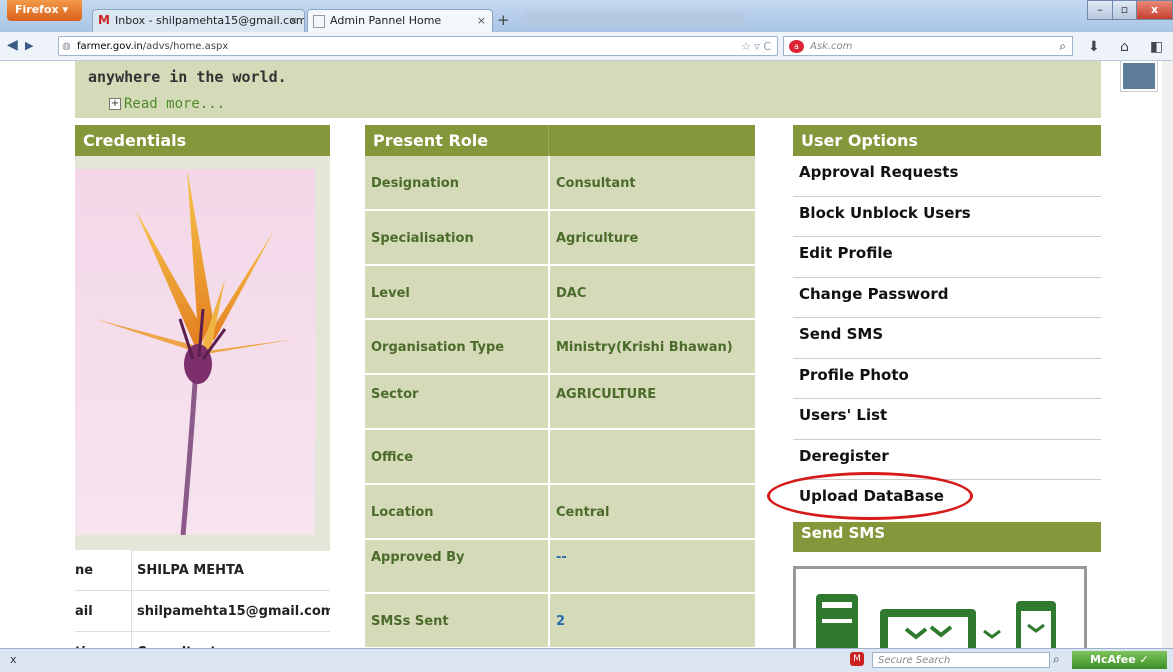  I want to click on table-row: ail shilpamehta15@gmail.com, so click(202, 611).